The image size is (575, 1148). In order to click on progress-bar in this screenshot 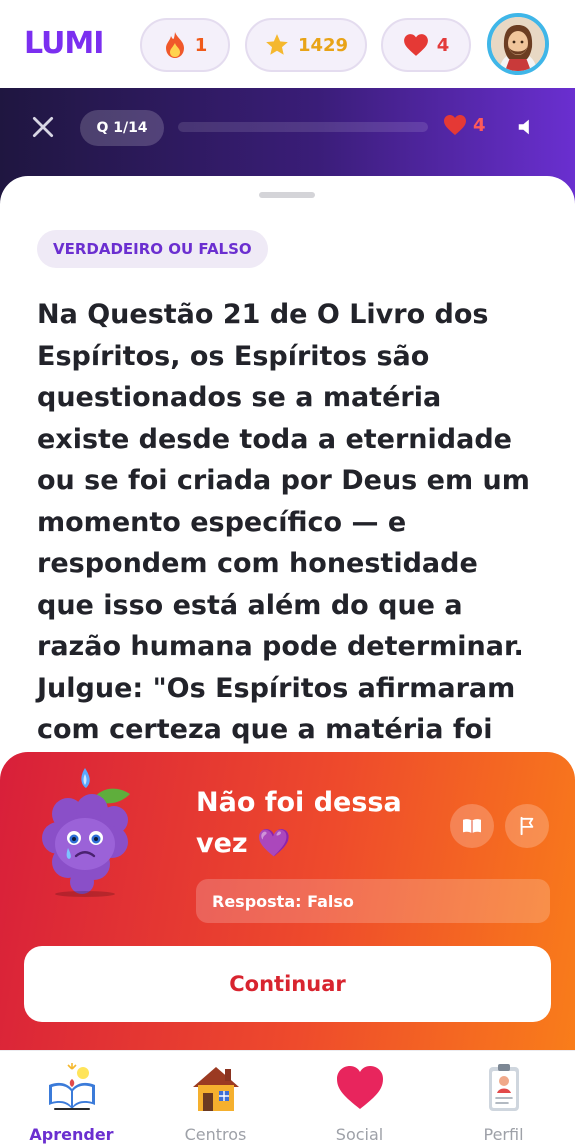, I will do `click(303, 127)`.